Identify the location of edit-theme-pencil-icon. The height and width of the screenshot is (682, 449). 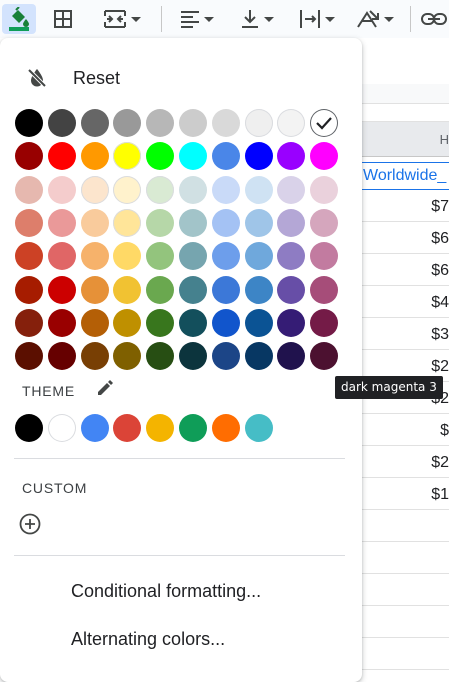
(105, 388).